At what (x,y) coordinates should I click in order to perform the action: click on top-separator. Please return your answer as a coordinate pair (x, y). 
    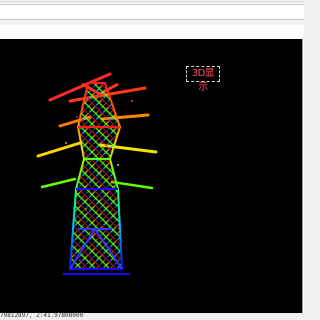
    Looking at the image, I should click on (160, 1).